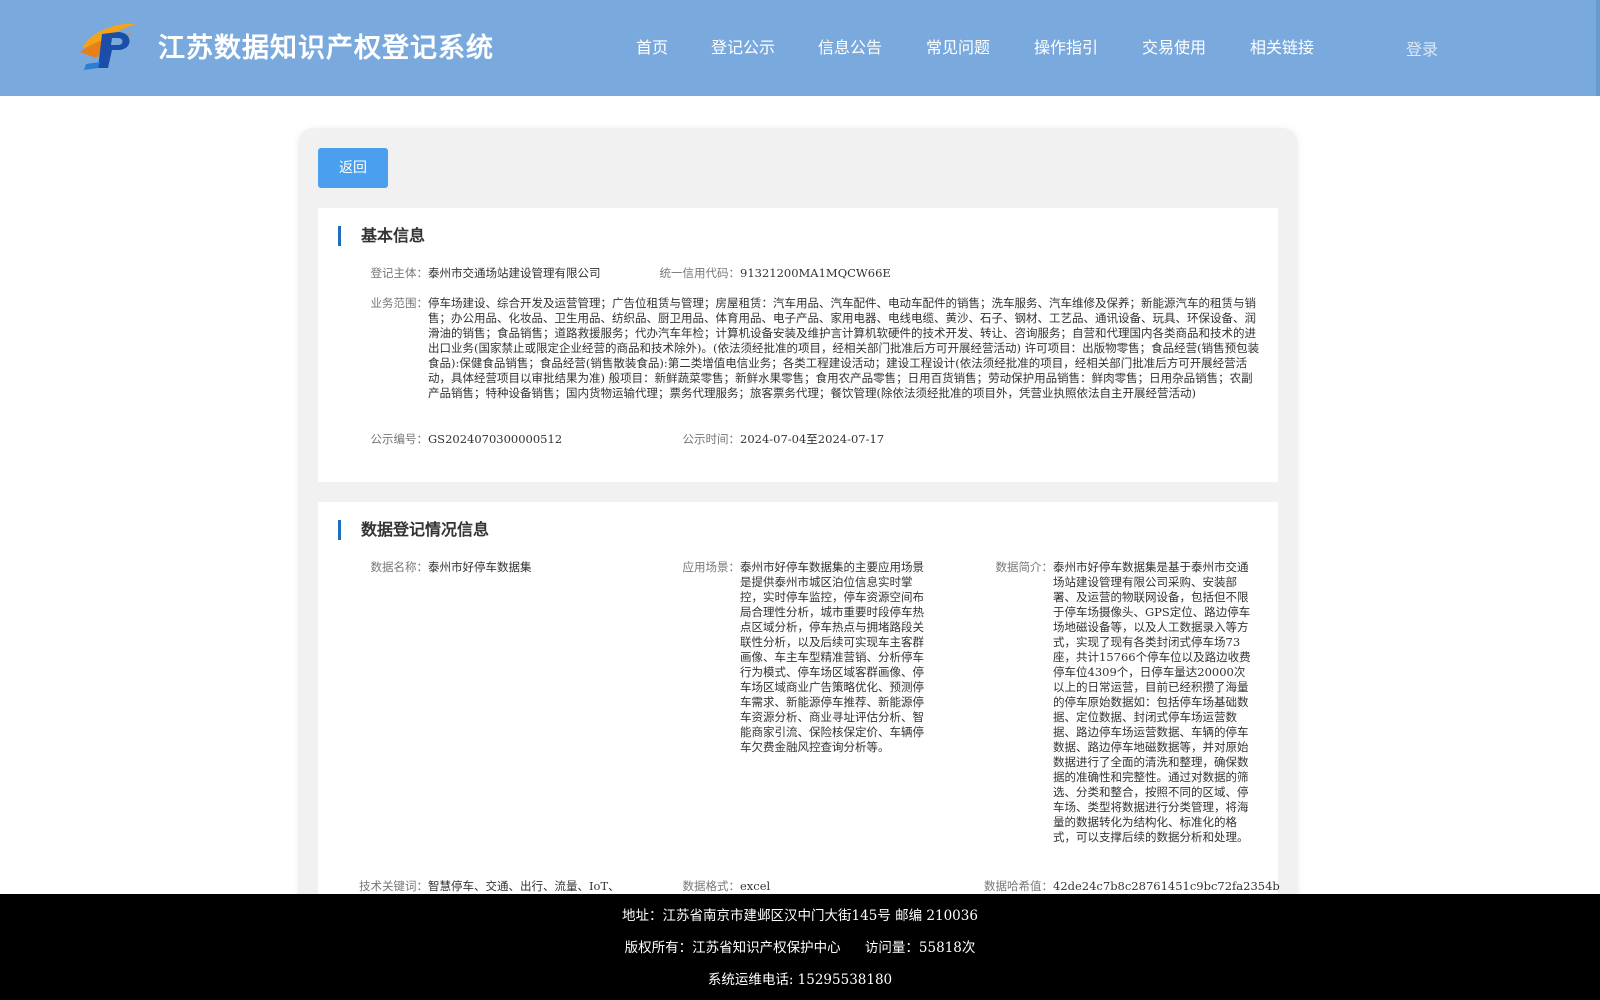 Image resolution: width=1600 pixels, height=1000 pixels. I want to click on credit-code-field: 统一信用代码： 91321200MA1MQCW66E, so click(798, 274).